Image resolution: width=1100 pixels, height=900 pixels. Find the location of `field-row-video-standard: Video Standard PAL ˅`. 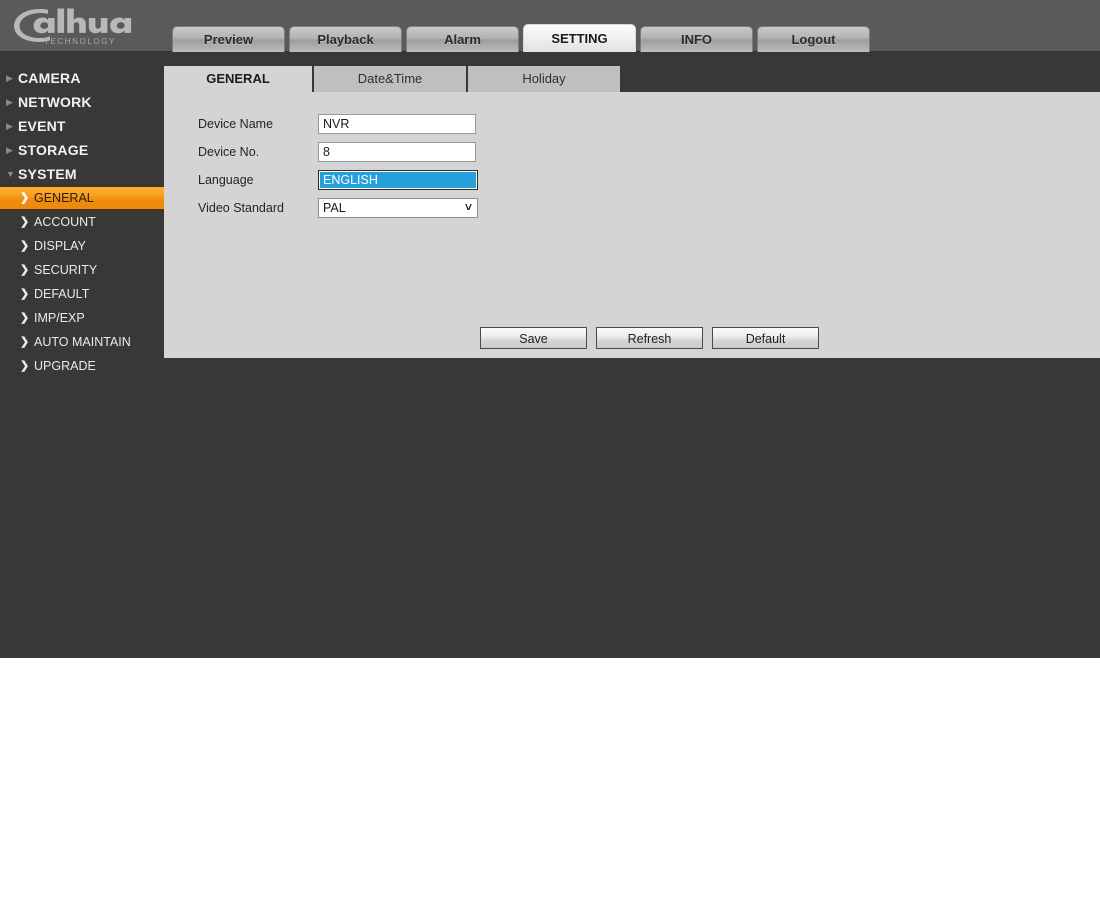

field-row-video-standard: Video Standard PAL ˅ is located at coordinates (338, 208).